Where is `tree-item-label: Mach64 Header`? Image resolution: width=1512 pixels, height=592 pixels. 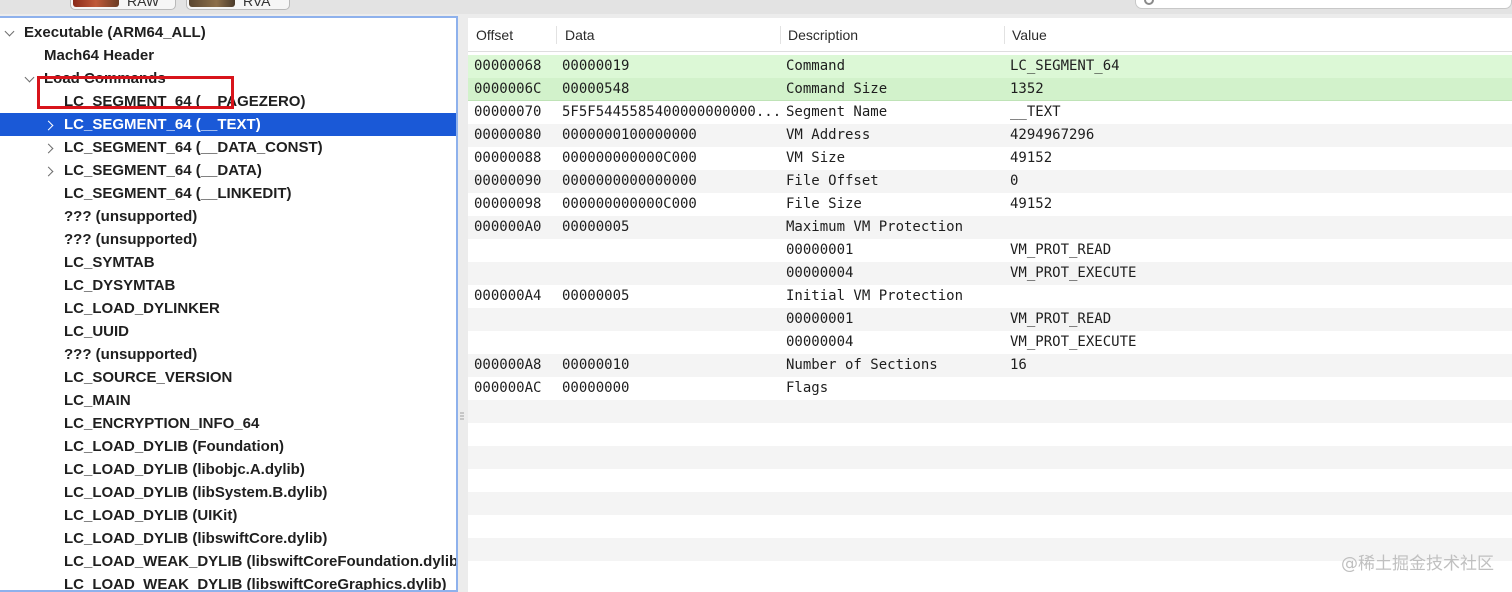
tree-item-label: Mach64 Header is located at coordinates (99, 55).